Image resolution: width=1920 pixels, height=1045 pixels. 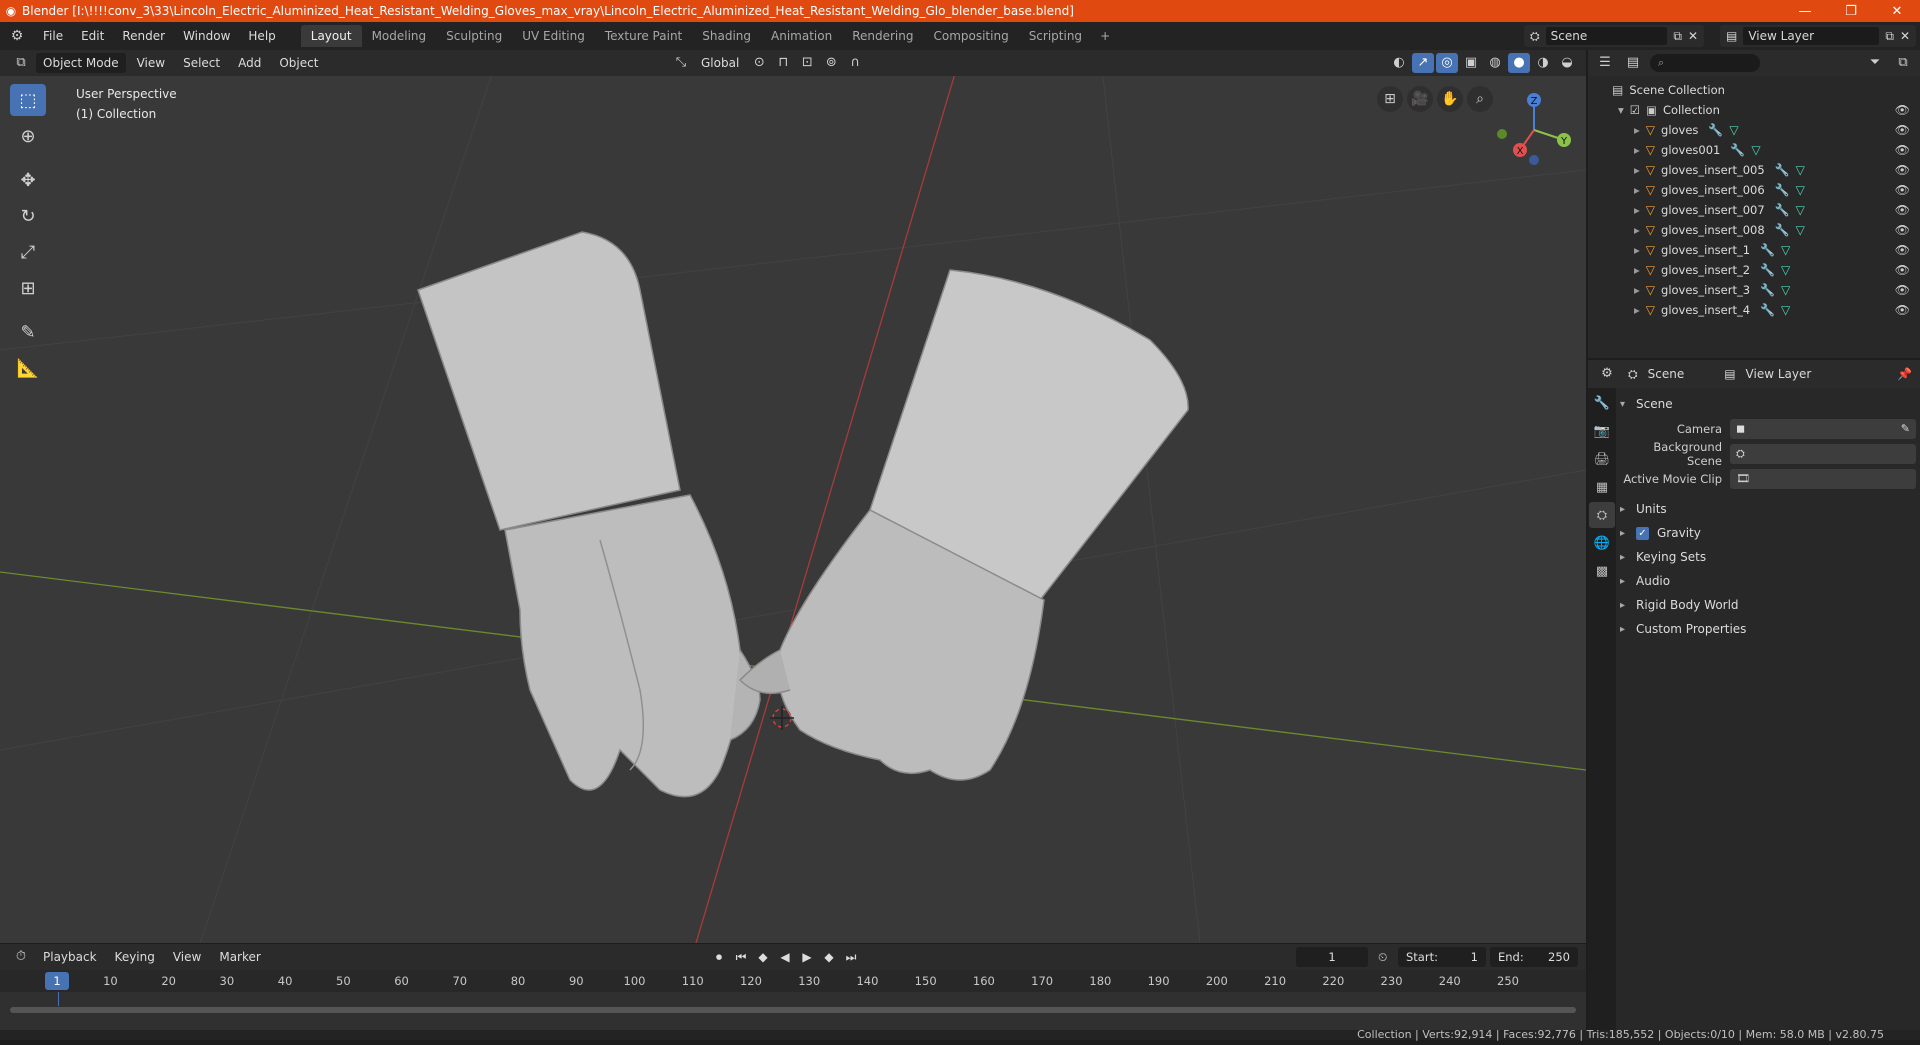 I want to click on gravity-panel: ▸ ✓ Gravity, so click(x=1768, y=533).